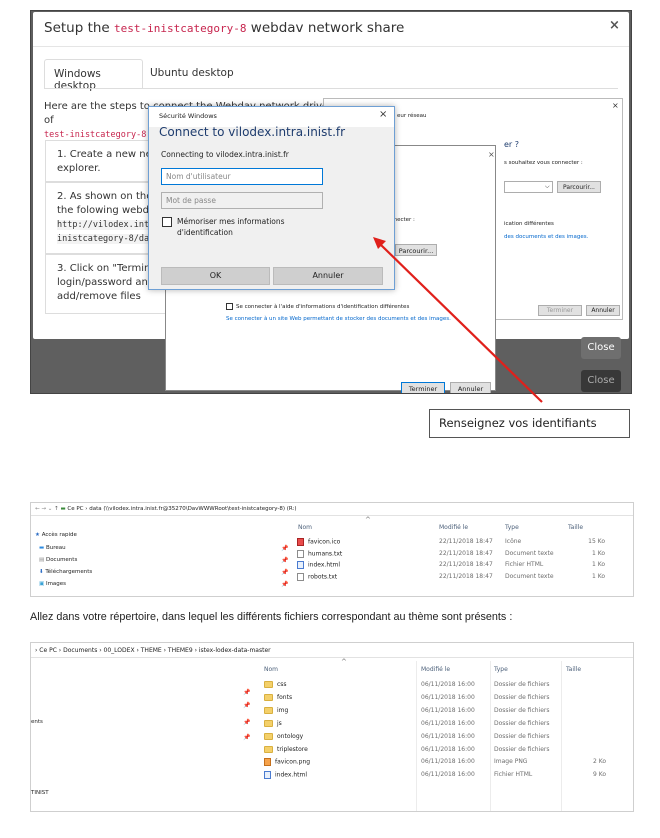  What do you see at coordinates (599, 762) in the screenshot?
I see `file-size: 2 Ko` at bounding box center [599, 762].